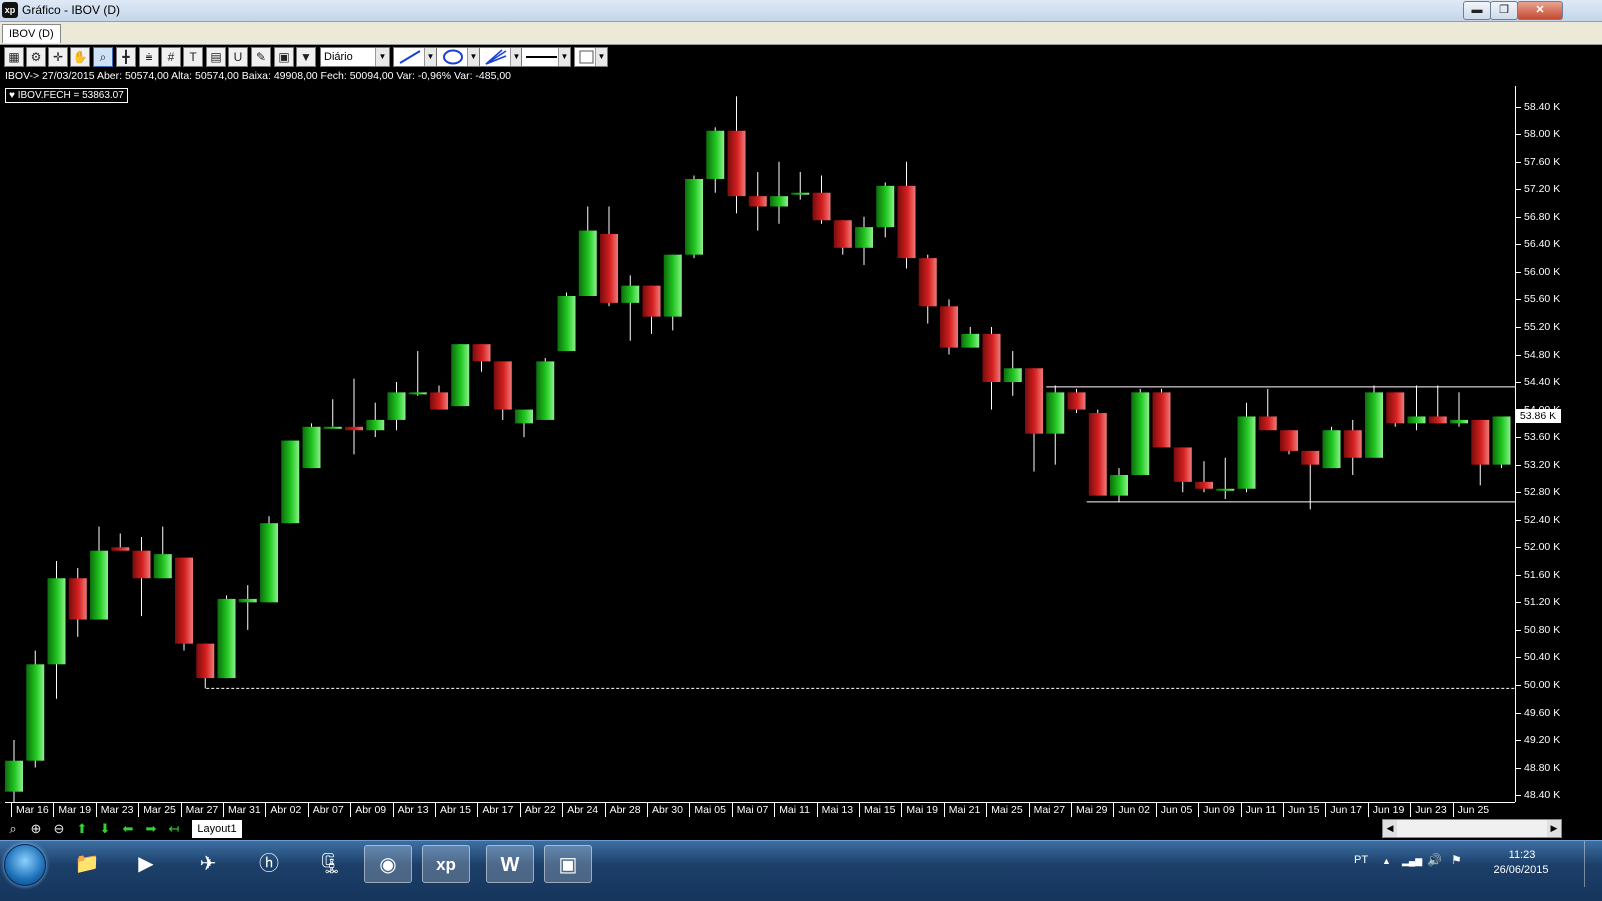 The width and height of the screenshot is (1602, 901). Describe the element at coordinates (837, 810) in the screenshot. I see `x-axis-label: Mai 13` at that location.